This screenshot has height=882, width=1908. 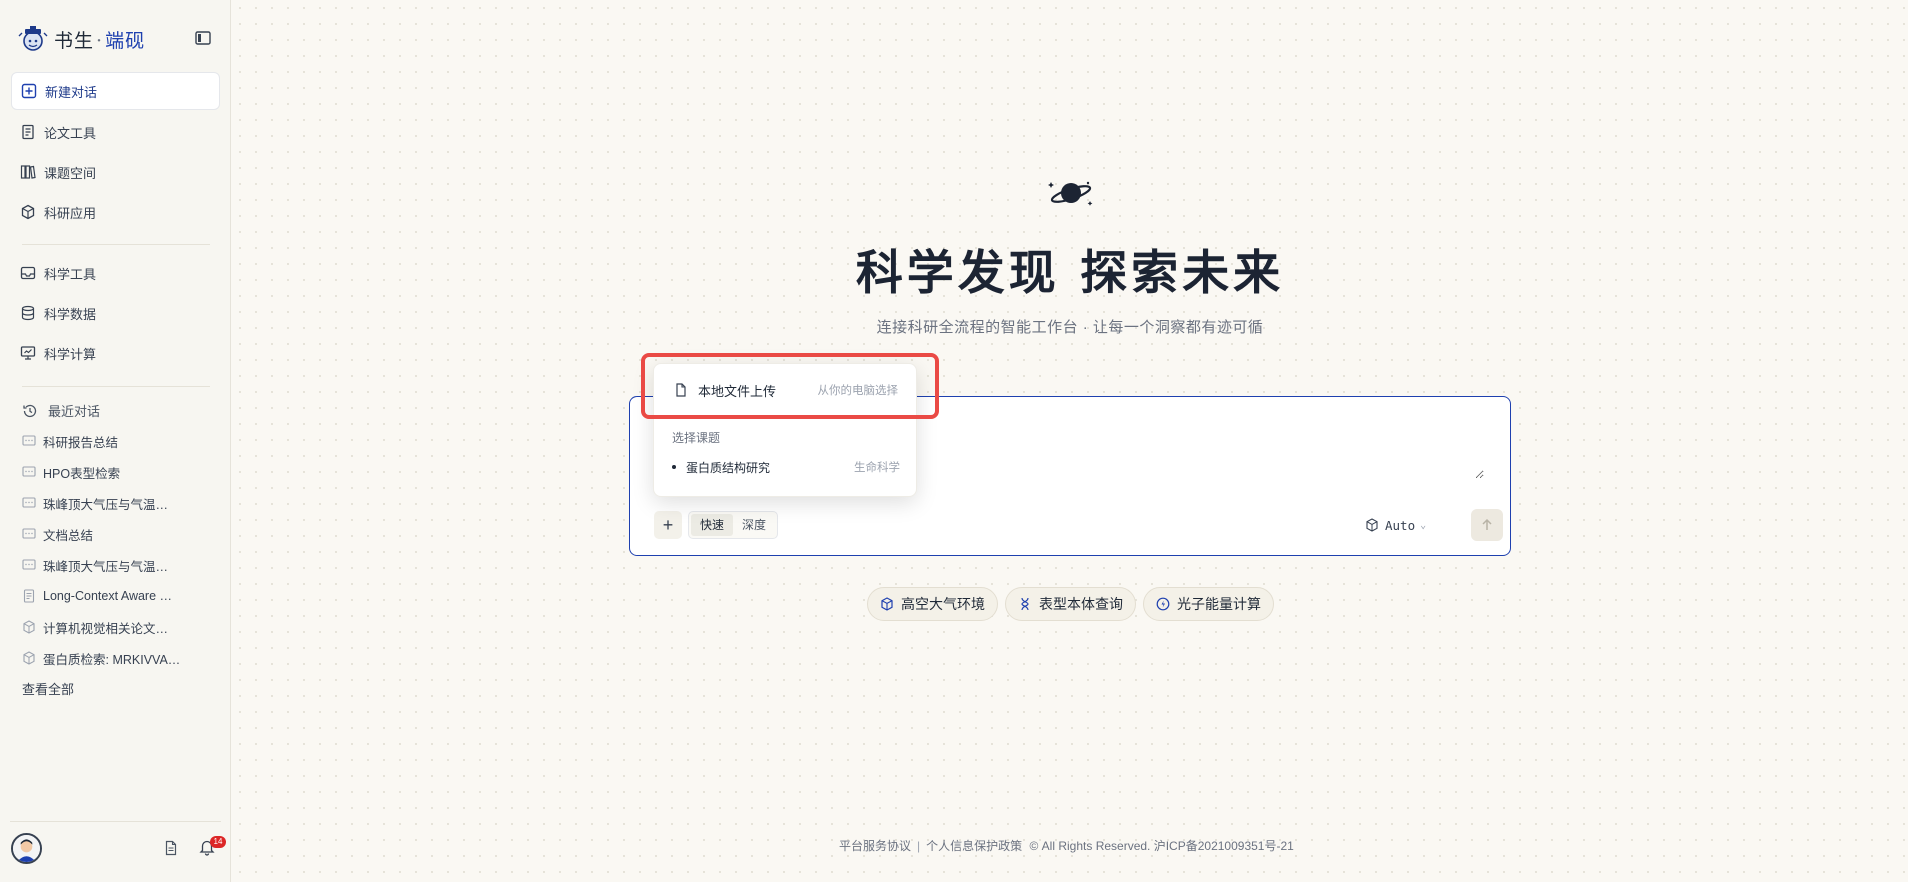 I want to click on sidebar-item-label: 科研应用, so click(x=70, y=213).